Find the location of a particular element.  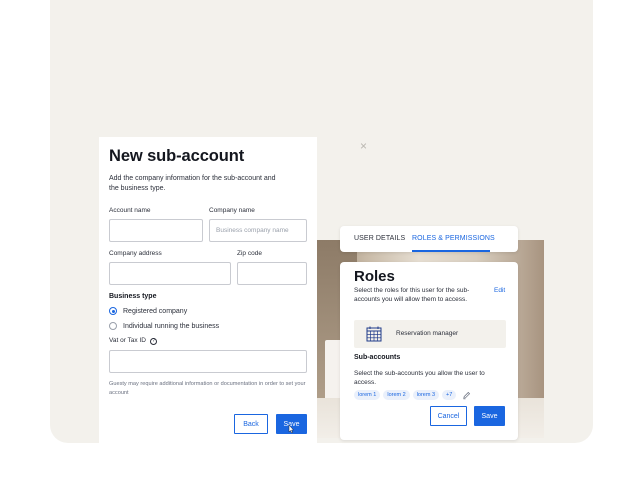

tab-user-details: USER DETAILS is located at coordinates (379, 238).